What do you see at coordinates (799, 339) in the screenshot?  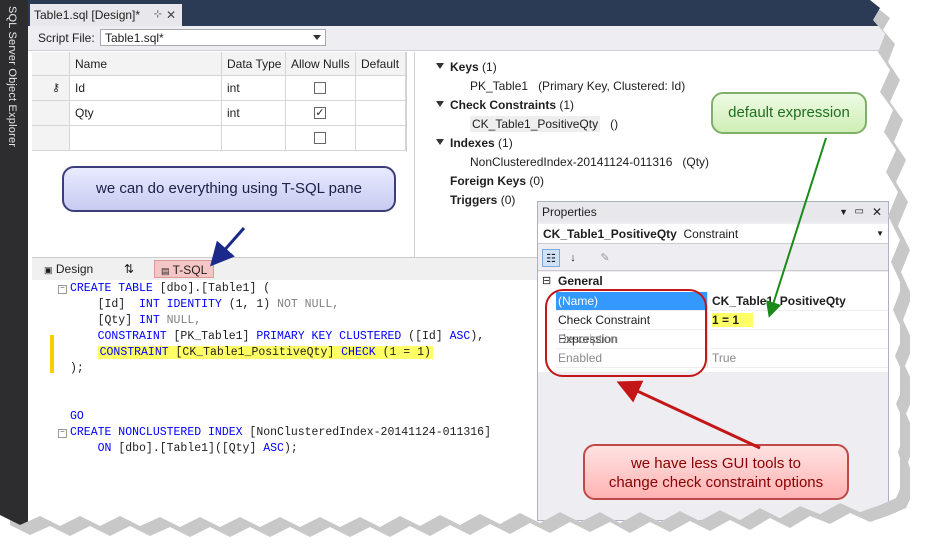 I see `property-value` at bounding box center [799, 339].